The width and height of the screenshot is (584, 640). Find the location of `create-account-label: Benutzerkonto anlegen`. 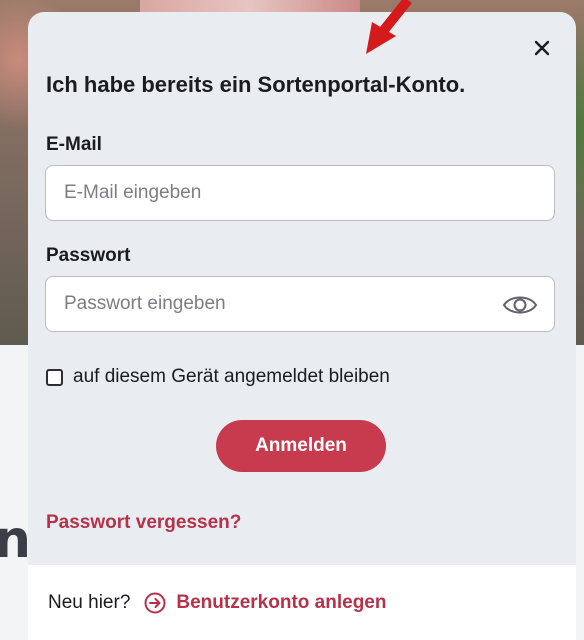

create-account-label: Benutzerkonto anlegen is located at coordinates (281, 602).